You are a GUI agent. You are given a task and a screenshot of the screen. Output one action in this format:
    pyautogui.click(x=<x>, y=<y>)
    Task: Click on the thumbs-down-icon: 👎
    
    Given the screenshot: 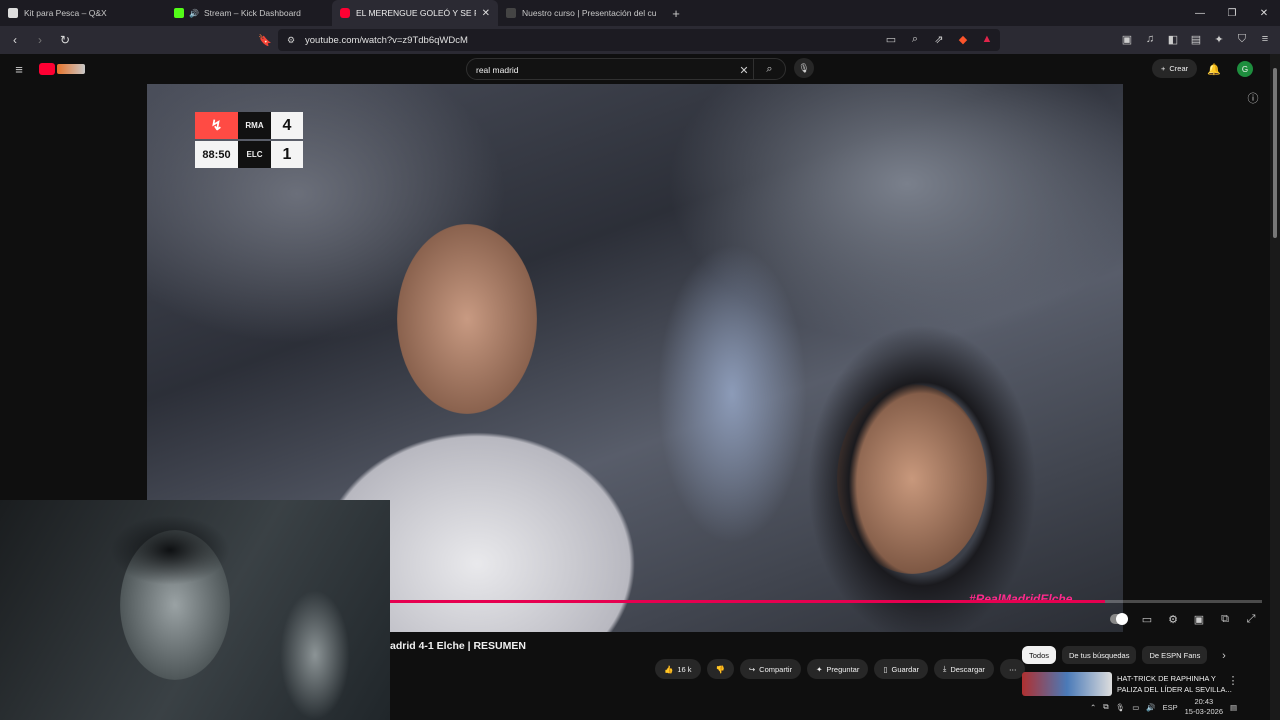 What is the action you would take?
    pyautogui.click(x=720, y=669)
    